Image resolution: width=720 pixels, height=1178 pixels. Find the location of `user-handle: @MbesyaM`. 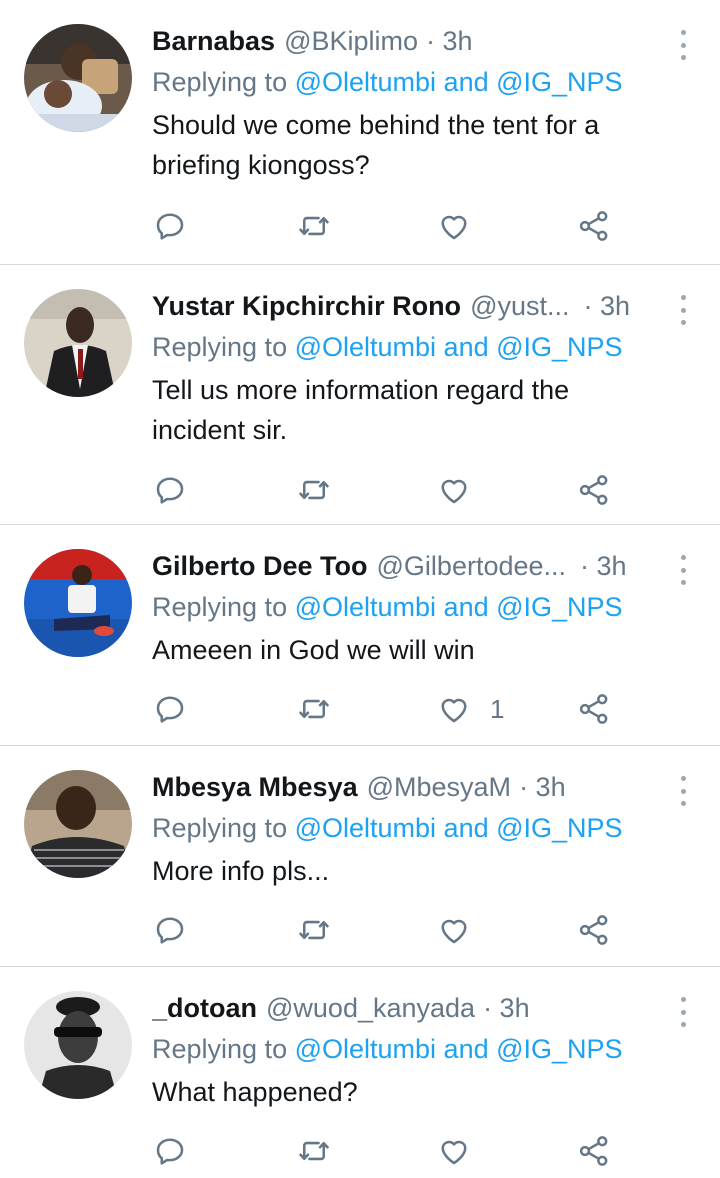

user-handle: @MbesyaM is located at coordinates (439, 787).